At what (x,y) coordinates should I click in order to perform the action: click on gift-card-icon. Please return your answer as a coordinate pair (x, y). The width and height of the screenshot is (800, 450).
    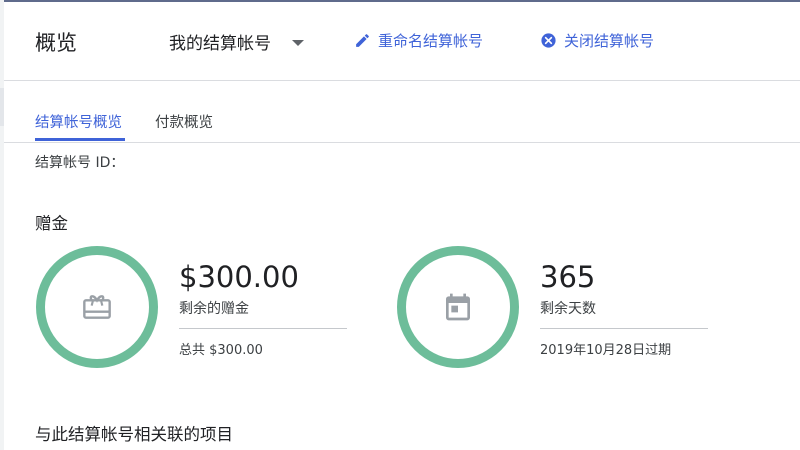
    Looking at the image, I should click on (97, 307).